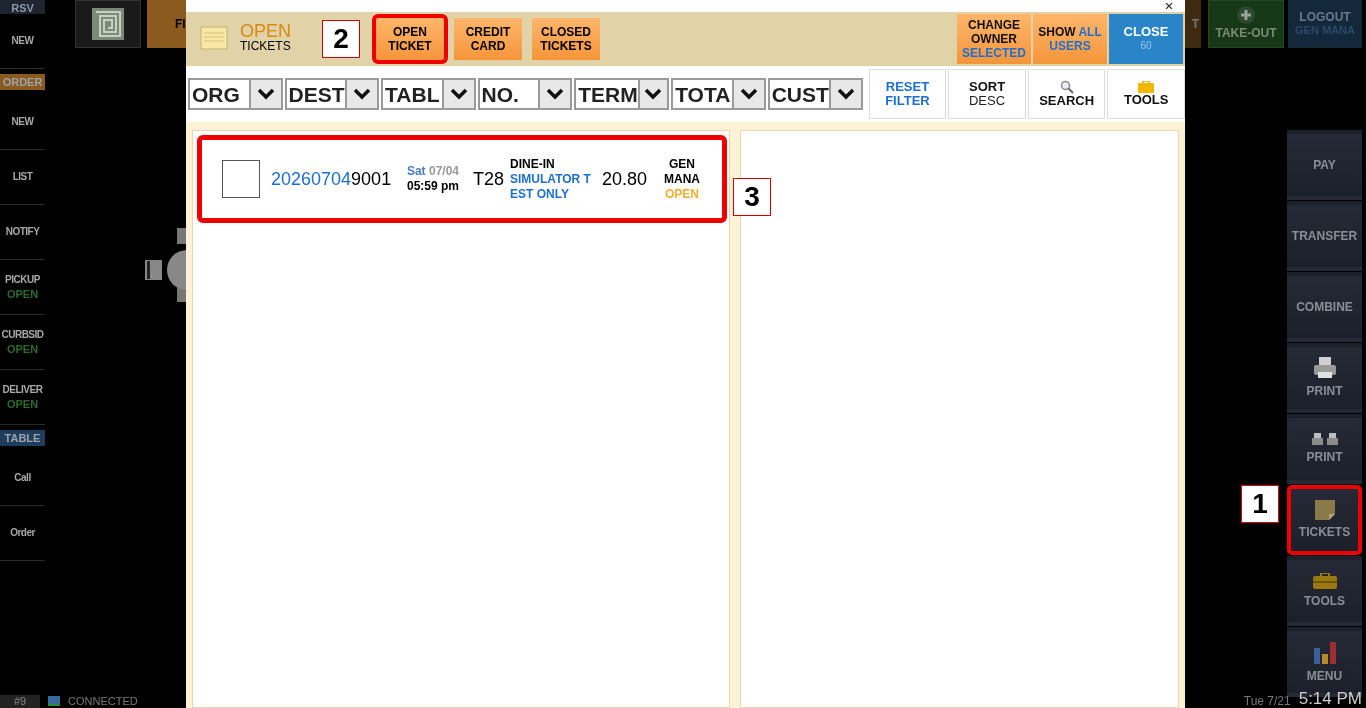 Image resolution: width=1366 pixels, height=708 pixels. I want to click on change-owner-button: CHANGE OWNER SELECTED, so click(994, 39).